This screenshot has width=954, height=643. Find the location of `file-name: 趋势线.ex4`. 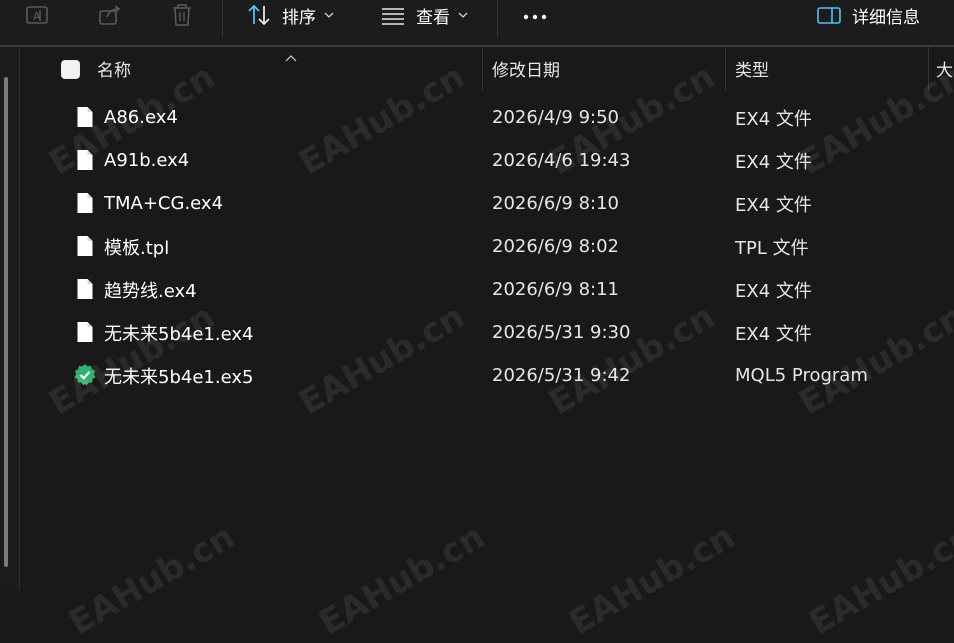

file-name: 趋势线.ex4 is located at coordinates (150, 291).